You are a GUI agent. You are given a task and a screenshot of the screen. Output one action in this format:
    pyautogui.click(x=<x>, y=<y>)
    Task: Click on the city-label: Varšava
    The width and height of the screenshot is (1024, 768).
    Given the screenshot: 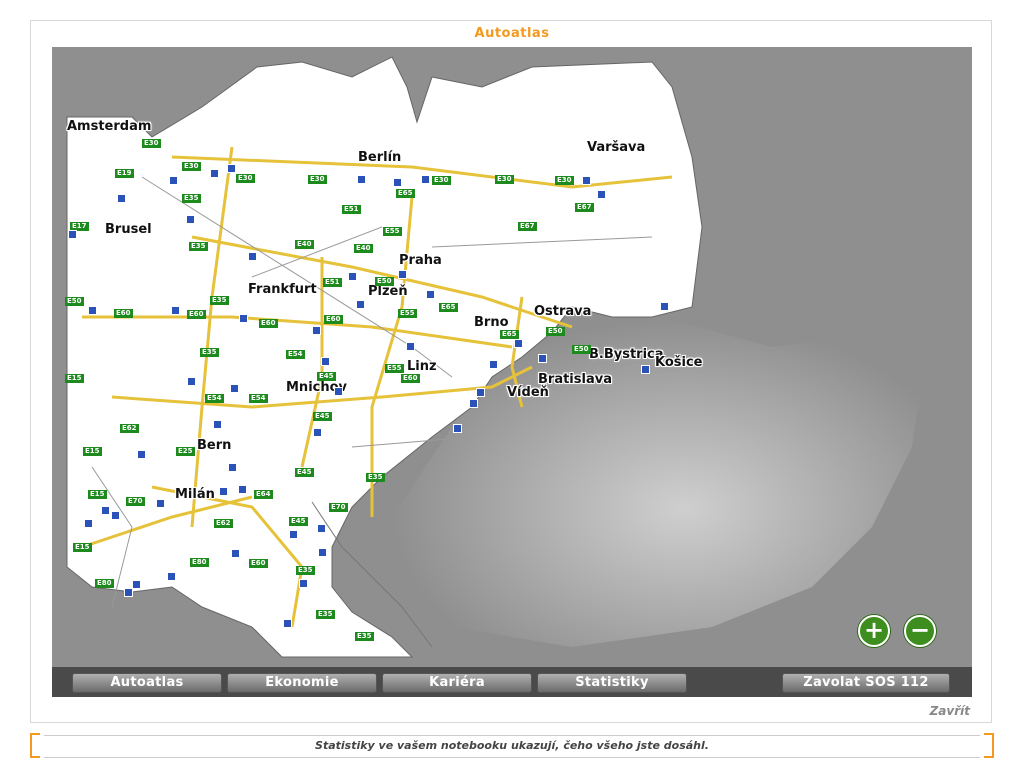 What is the action you would take?
    pyautogui.click(x=616, y=147)
    